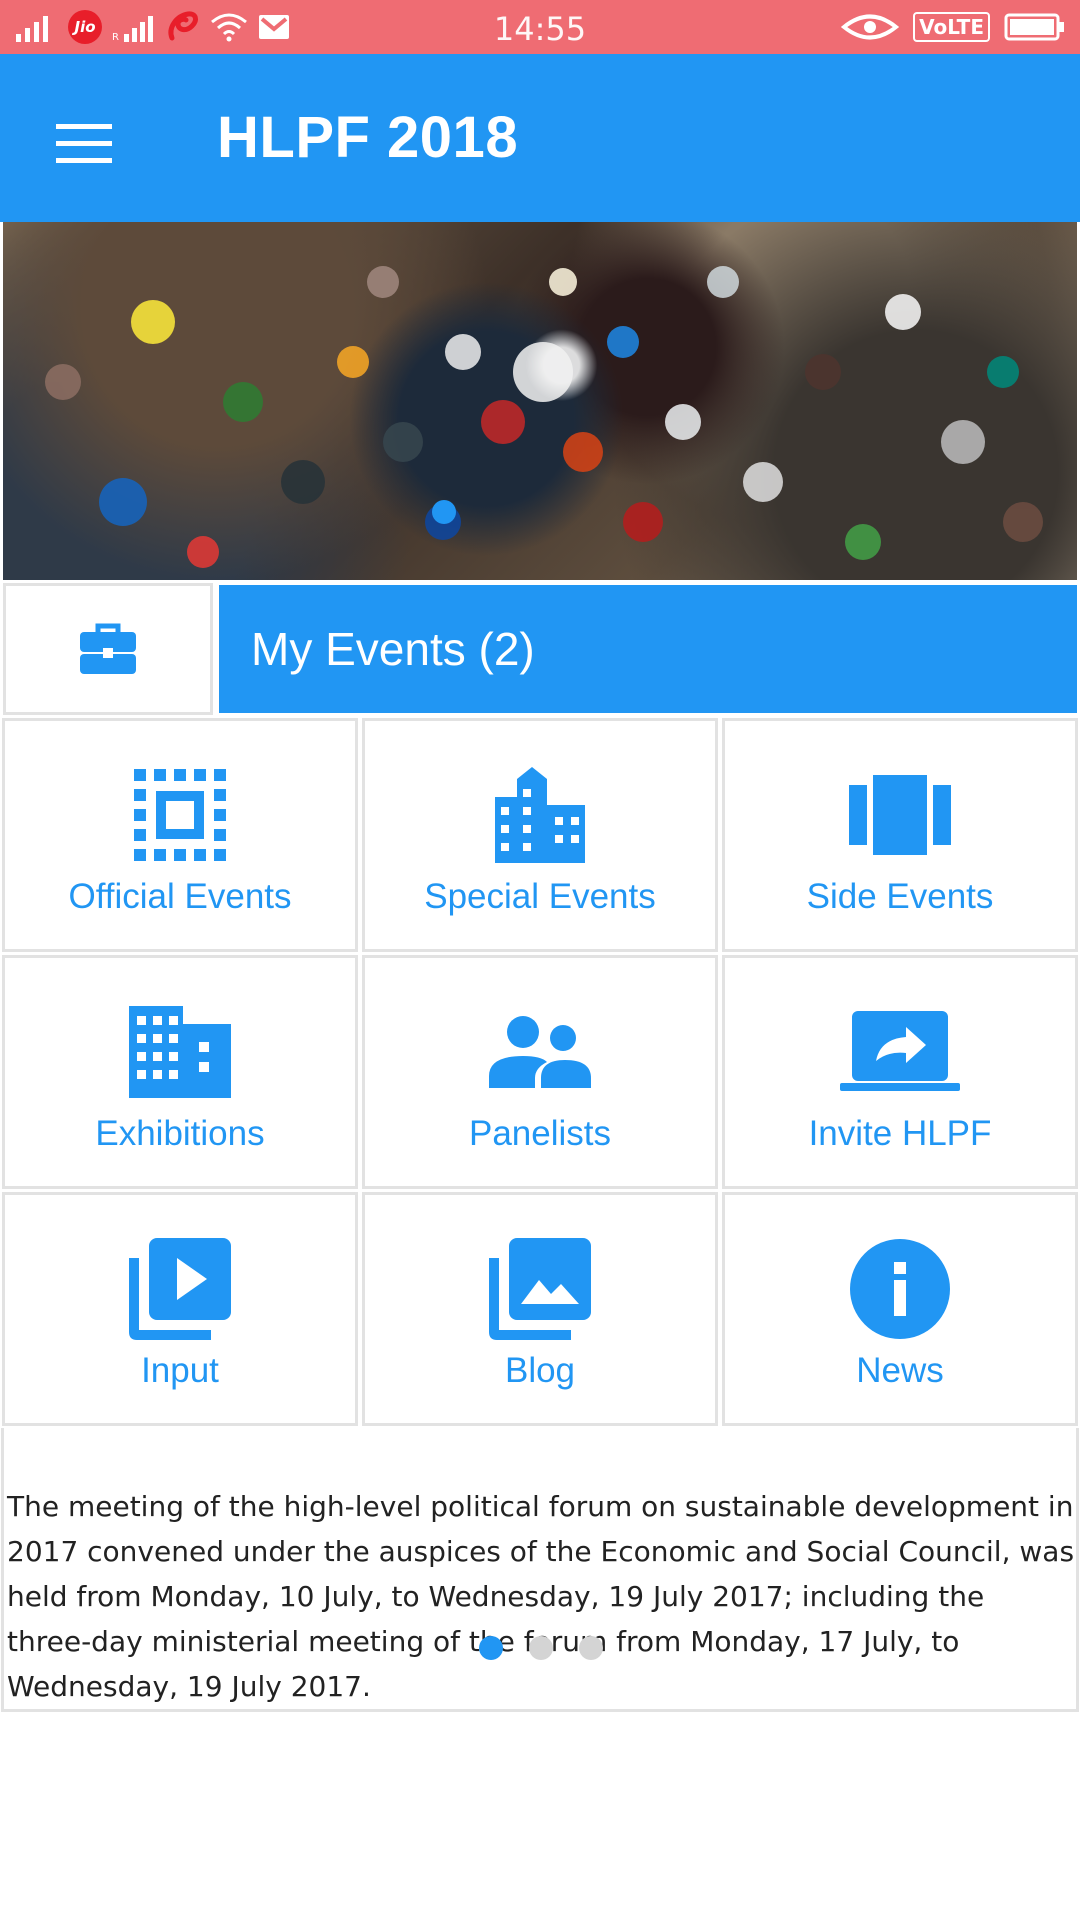  Describe the element at coordinates (540, 1133) in the screenshot. I see `tile-label: Panelists` at that location.